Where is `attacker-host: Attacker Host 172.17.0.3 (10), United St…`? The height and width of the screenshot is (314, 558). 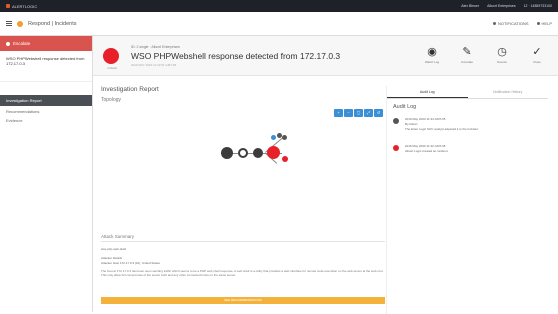
attacker-host: Attacker Host 172.17.0.3 (10), United St… is located at coordinates (130, 263).